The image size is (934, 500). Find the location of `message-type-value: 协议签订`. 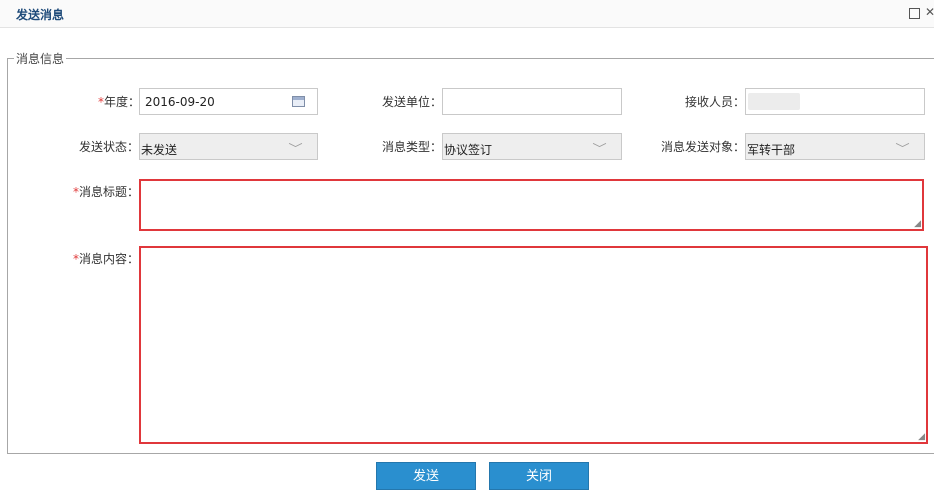

message-type-value: 协议签订 is located at coordinates (468, 150).